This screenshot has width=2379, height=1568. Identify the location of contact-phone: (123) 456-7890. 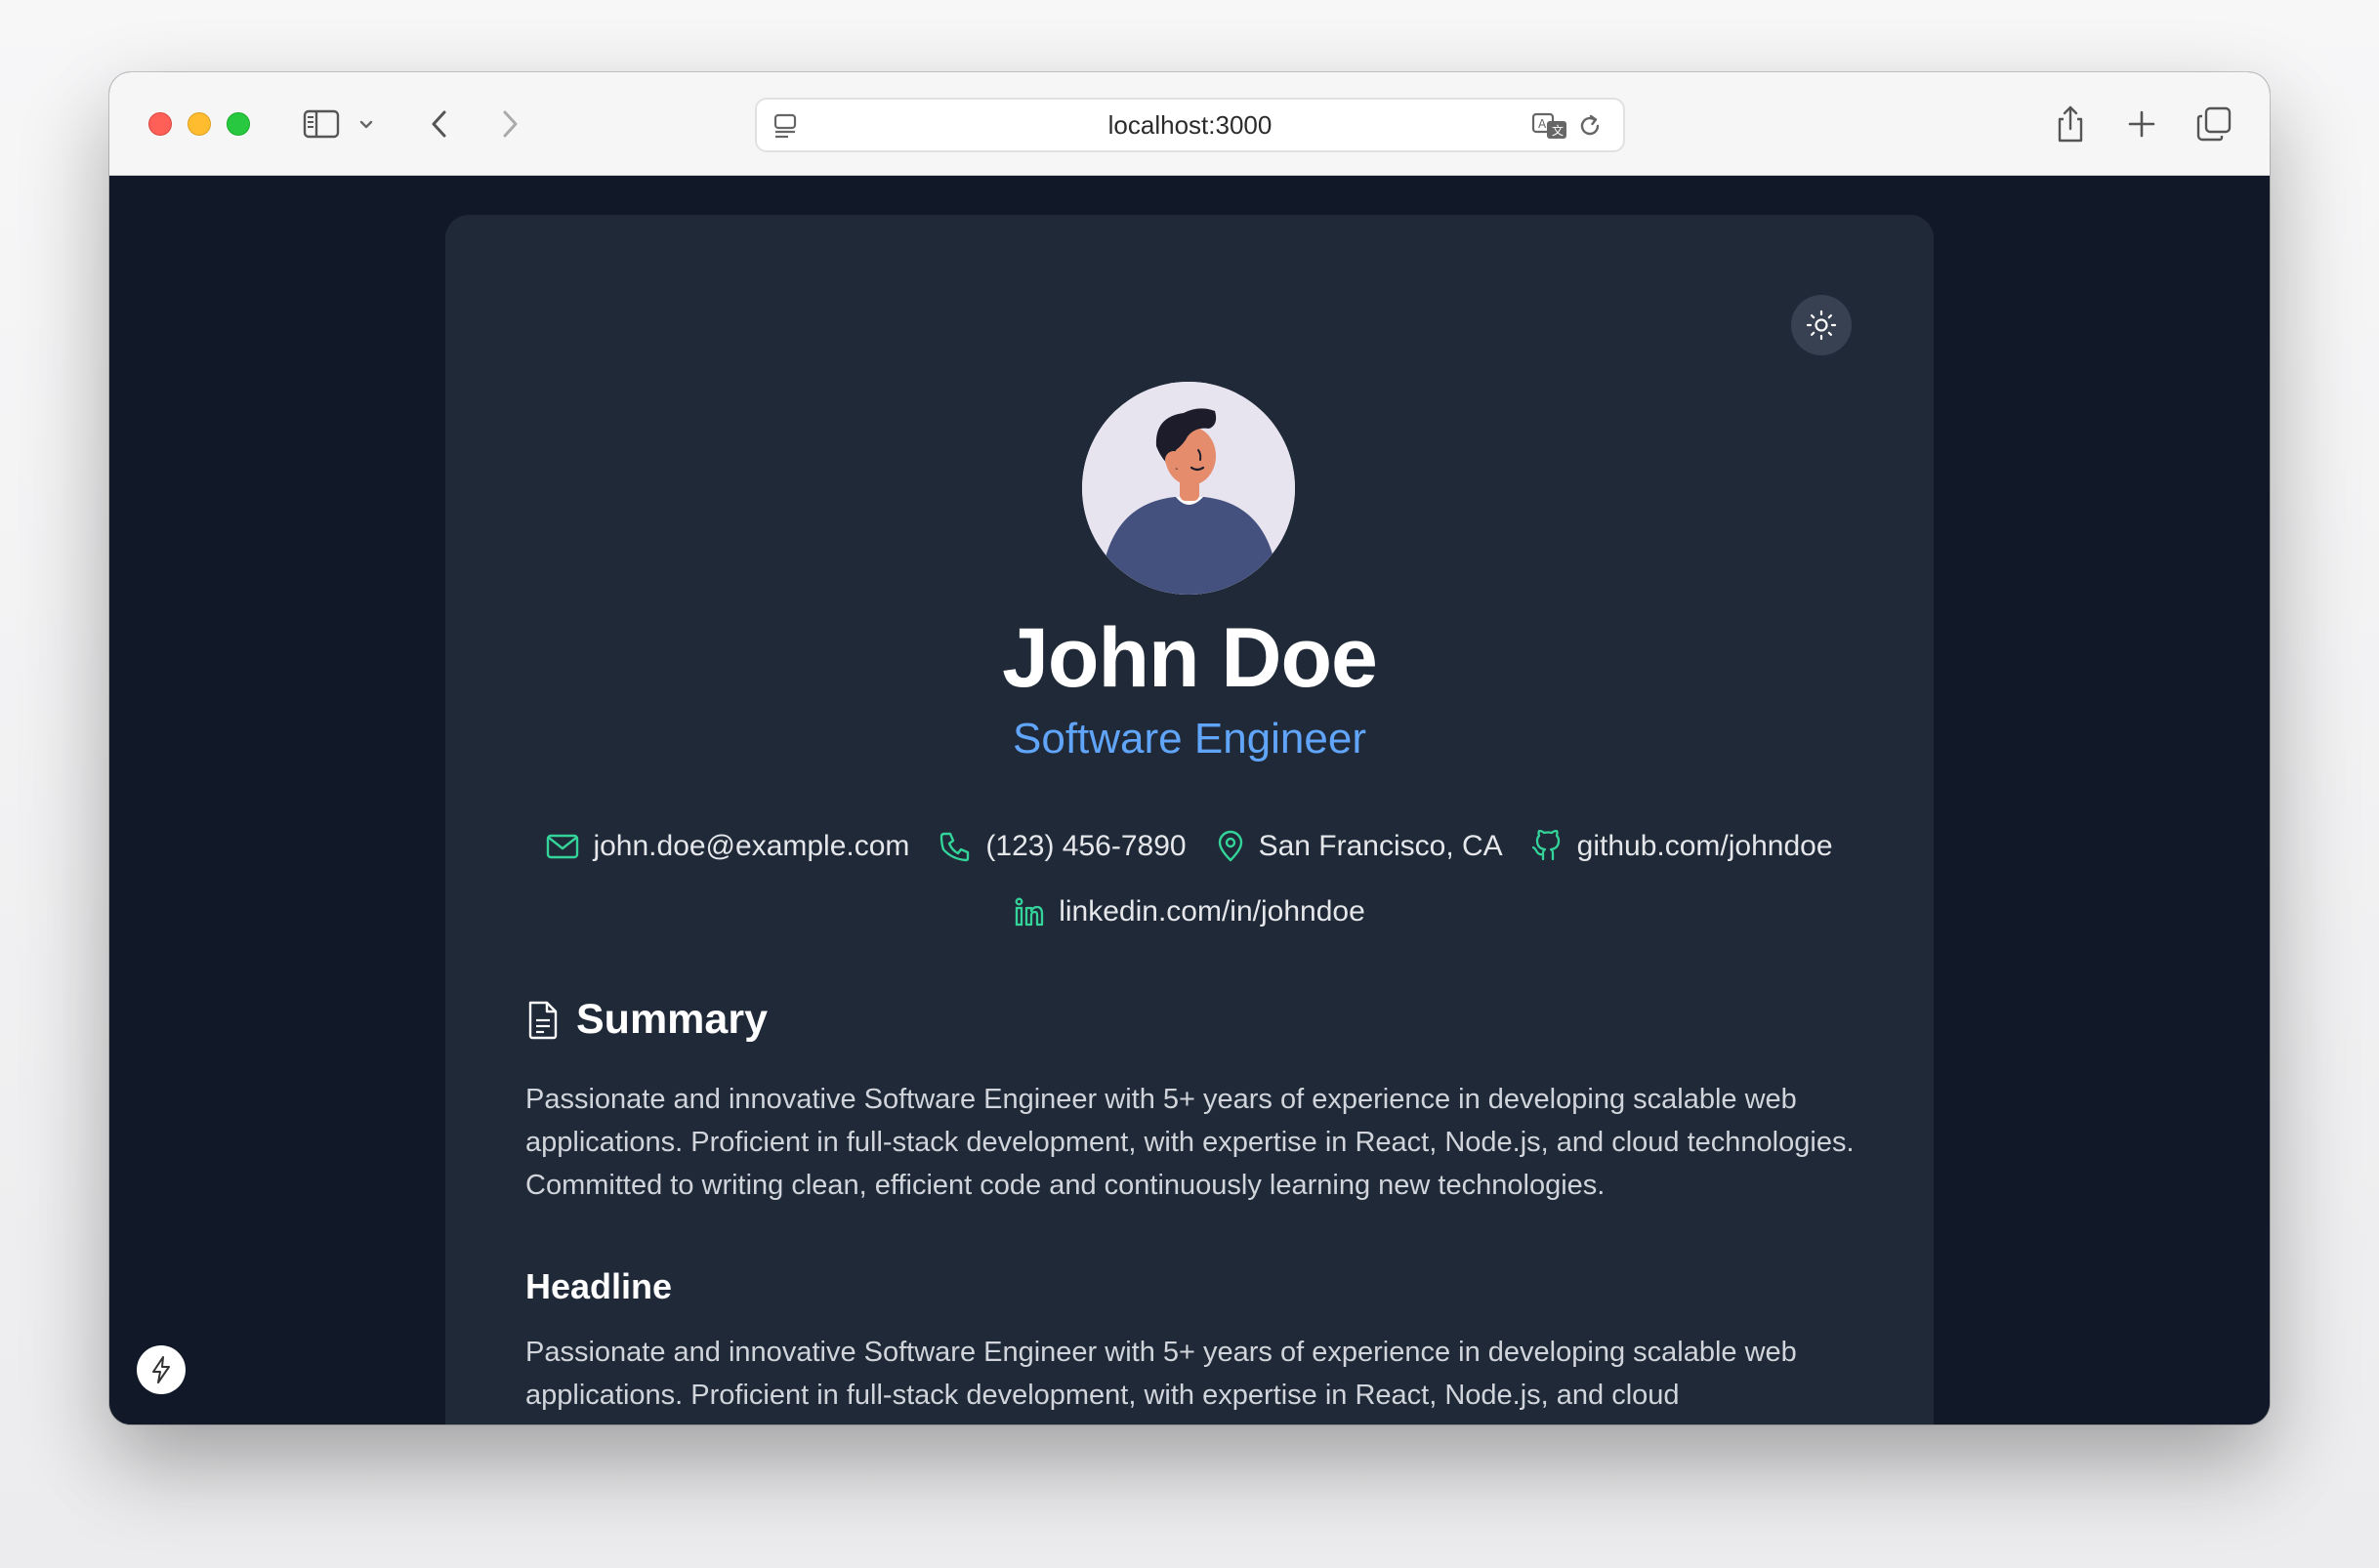
(1063, 847).